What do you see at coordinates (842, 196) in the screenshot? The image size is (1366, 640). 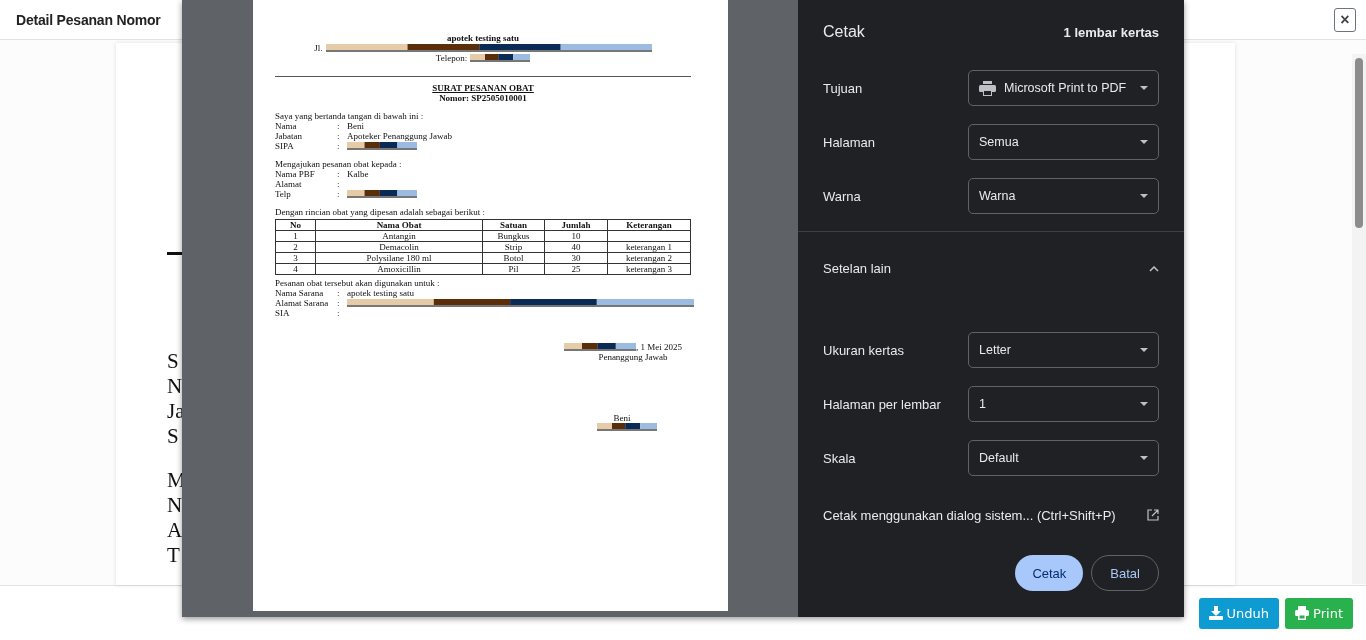 I see `setting-label: Warna` at bounding box center [842, 196].